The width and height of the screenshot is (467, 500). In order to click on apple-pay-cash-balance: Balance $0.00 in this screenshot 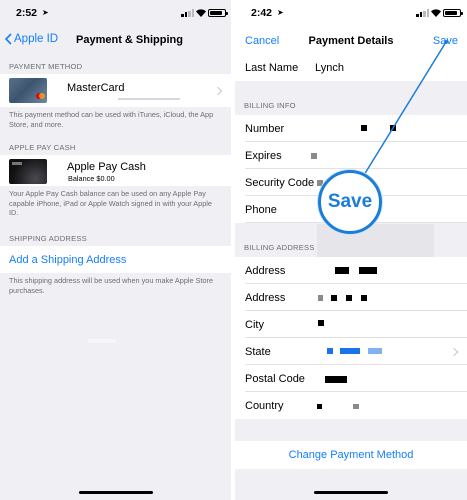, I will do `click(91, 178)`.